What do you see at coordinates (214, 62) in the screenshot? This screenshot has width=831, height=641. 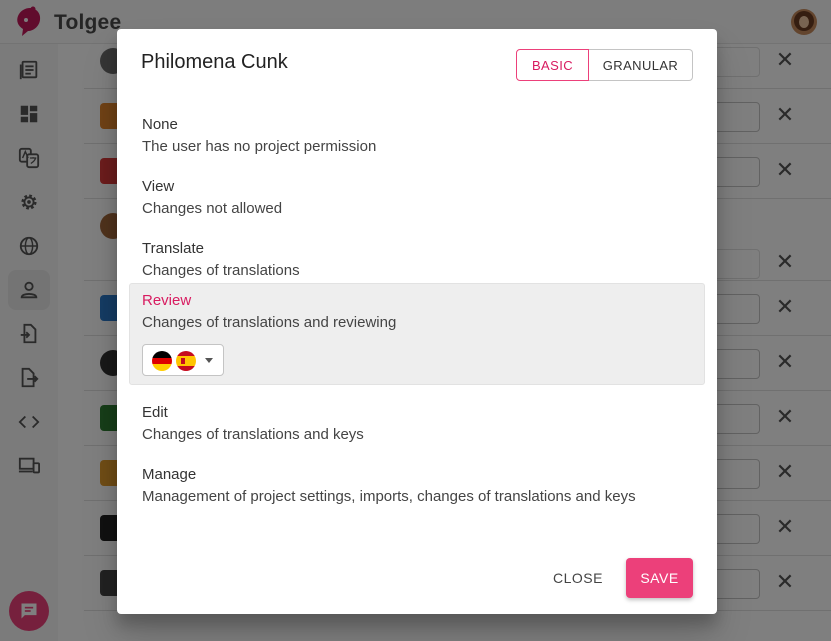 I see `dialog-title: Philomena Cunk` at bounding box center [214, 62].